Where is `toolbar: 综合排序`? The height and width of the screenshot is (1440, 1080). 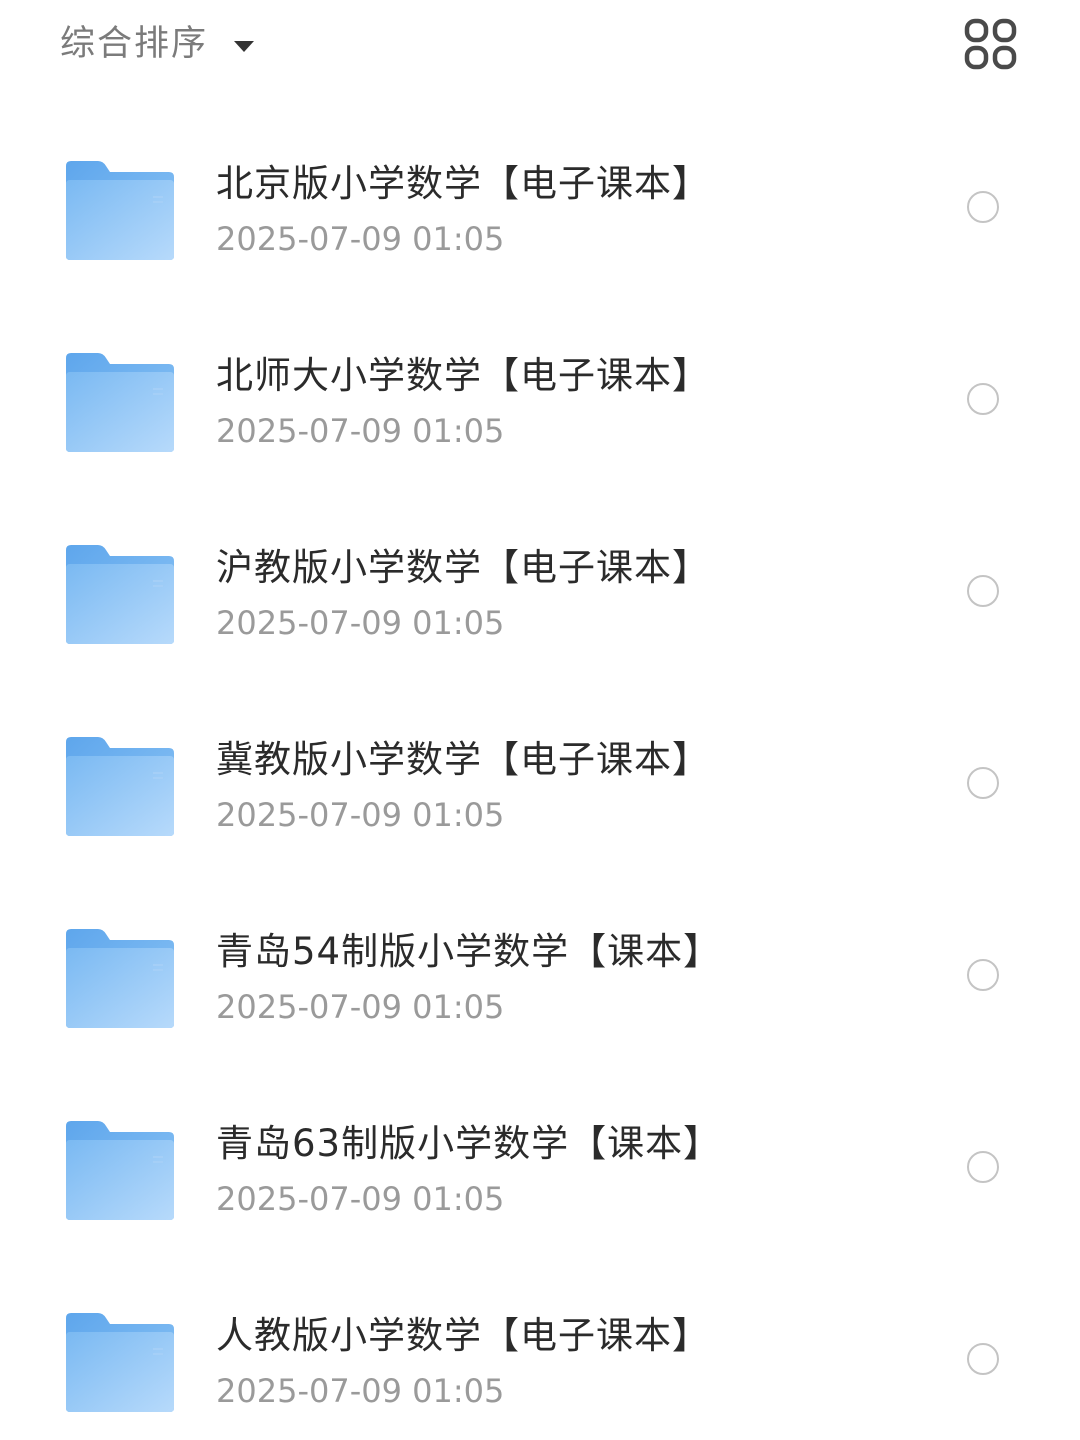 toolbar: 综合排序 is located at coordinates (540, 45).